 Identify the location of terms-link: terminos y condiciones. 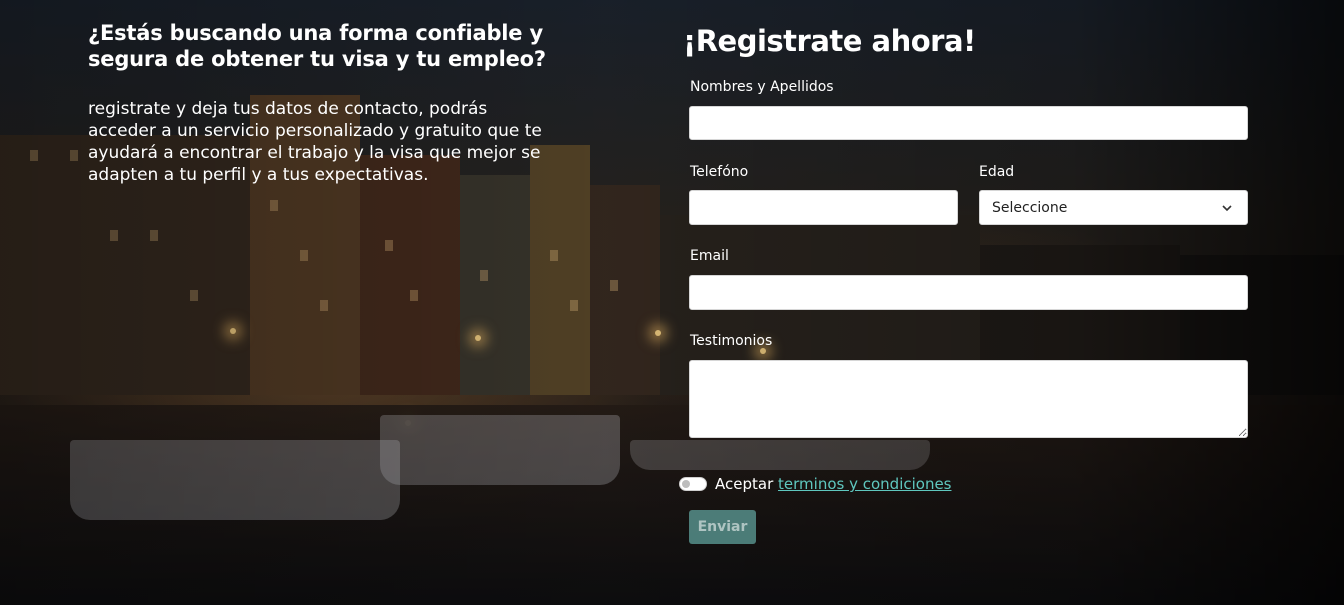
(864, 484).